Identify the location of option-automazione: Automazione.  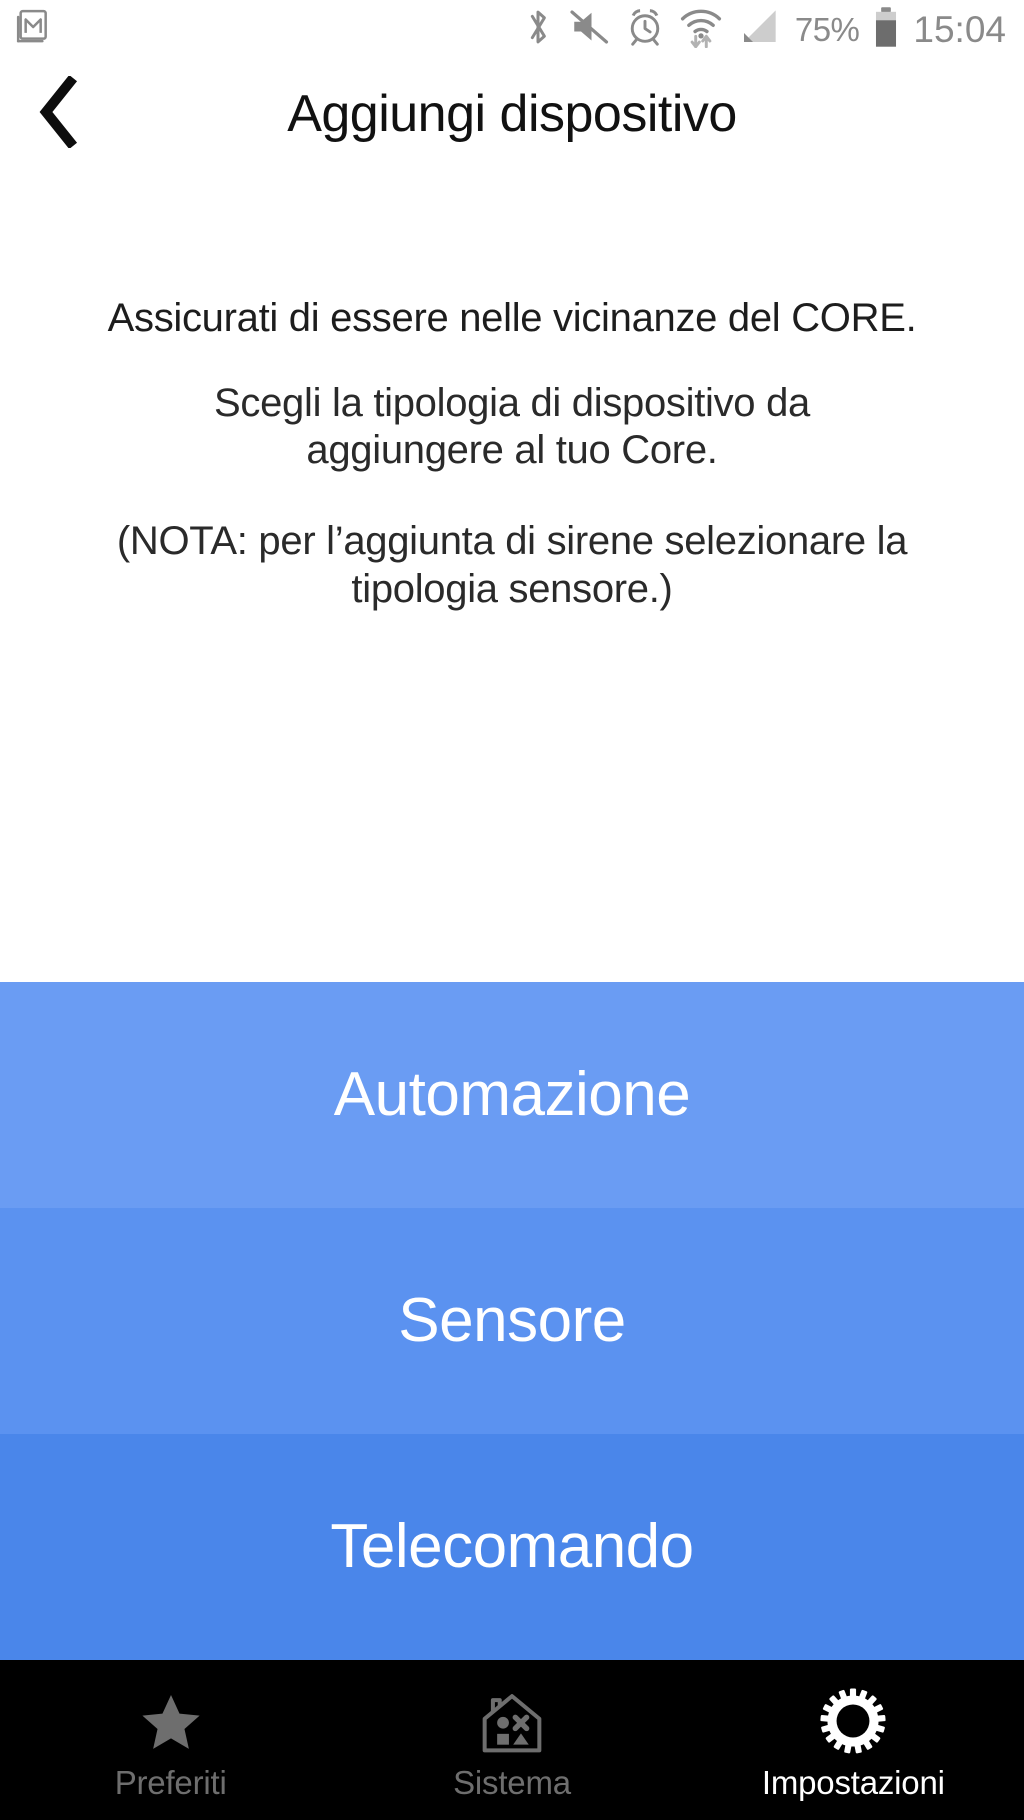
(512, 1095).